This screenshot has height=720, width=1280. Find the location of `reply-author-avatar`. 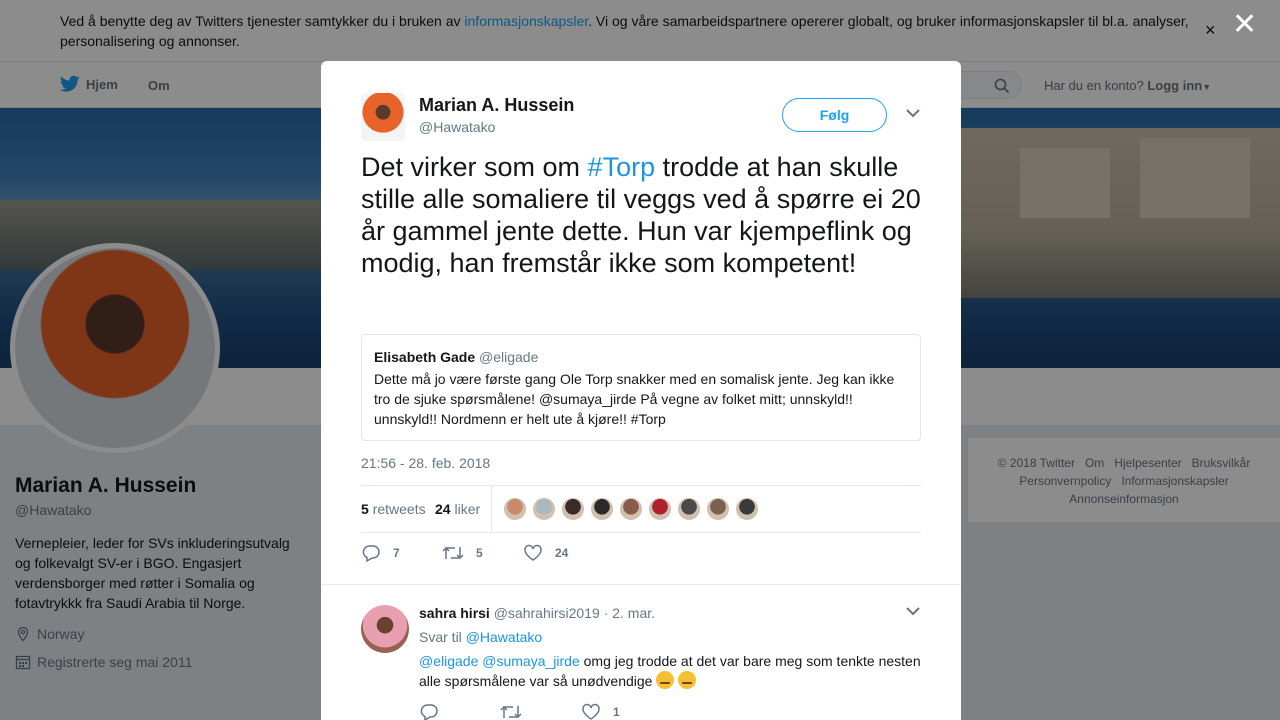

reply-author-avatar is located at coordinates (385, 629).